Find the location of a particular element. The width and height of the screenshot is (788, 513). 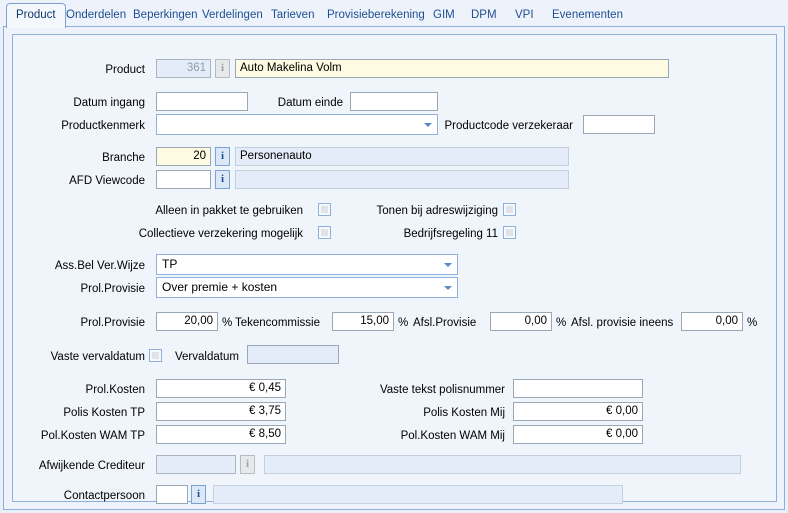

contactpersoon-label: Contactpersoon is located at coordinates (104, 496).